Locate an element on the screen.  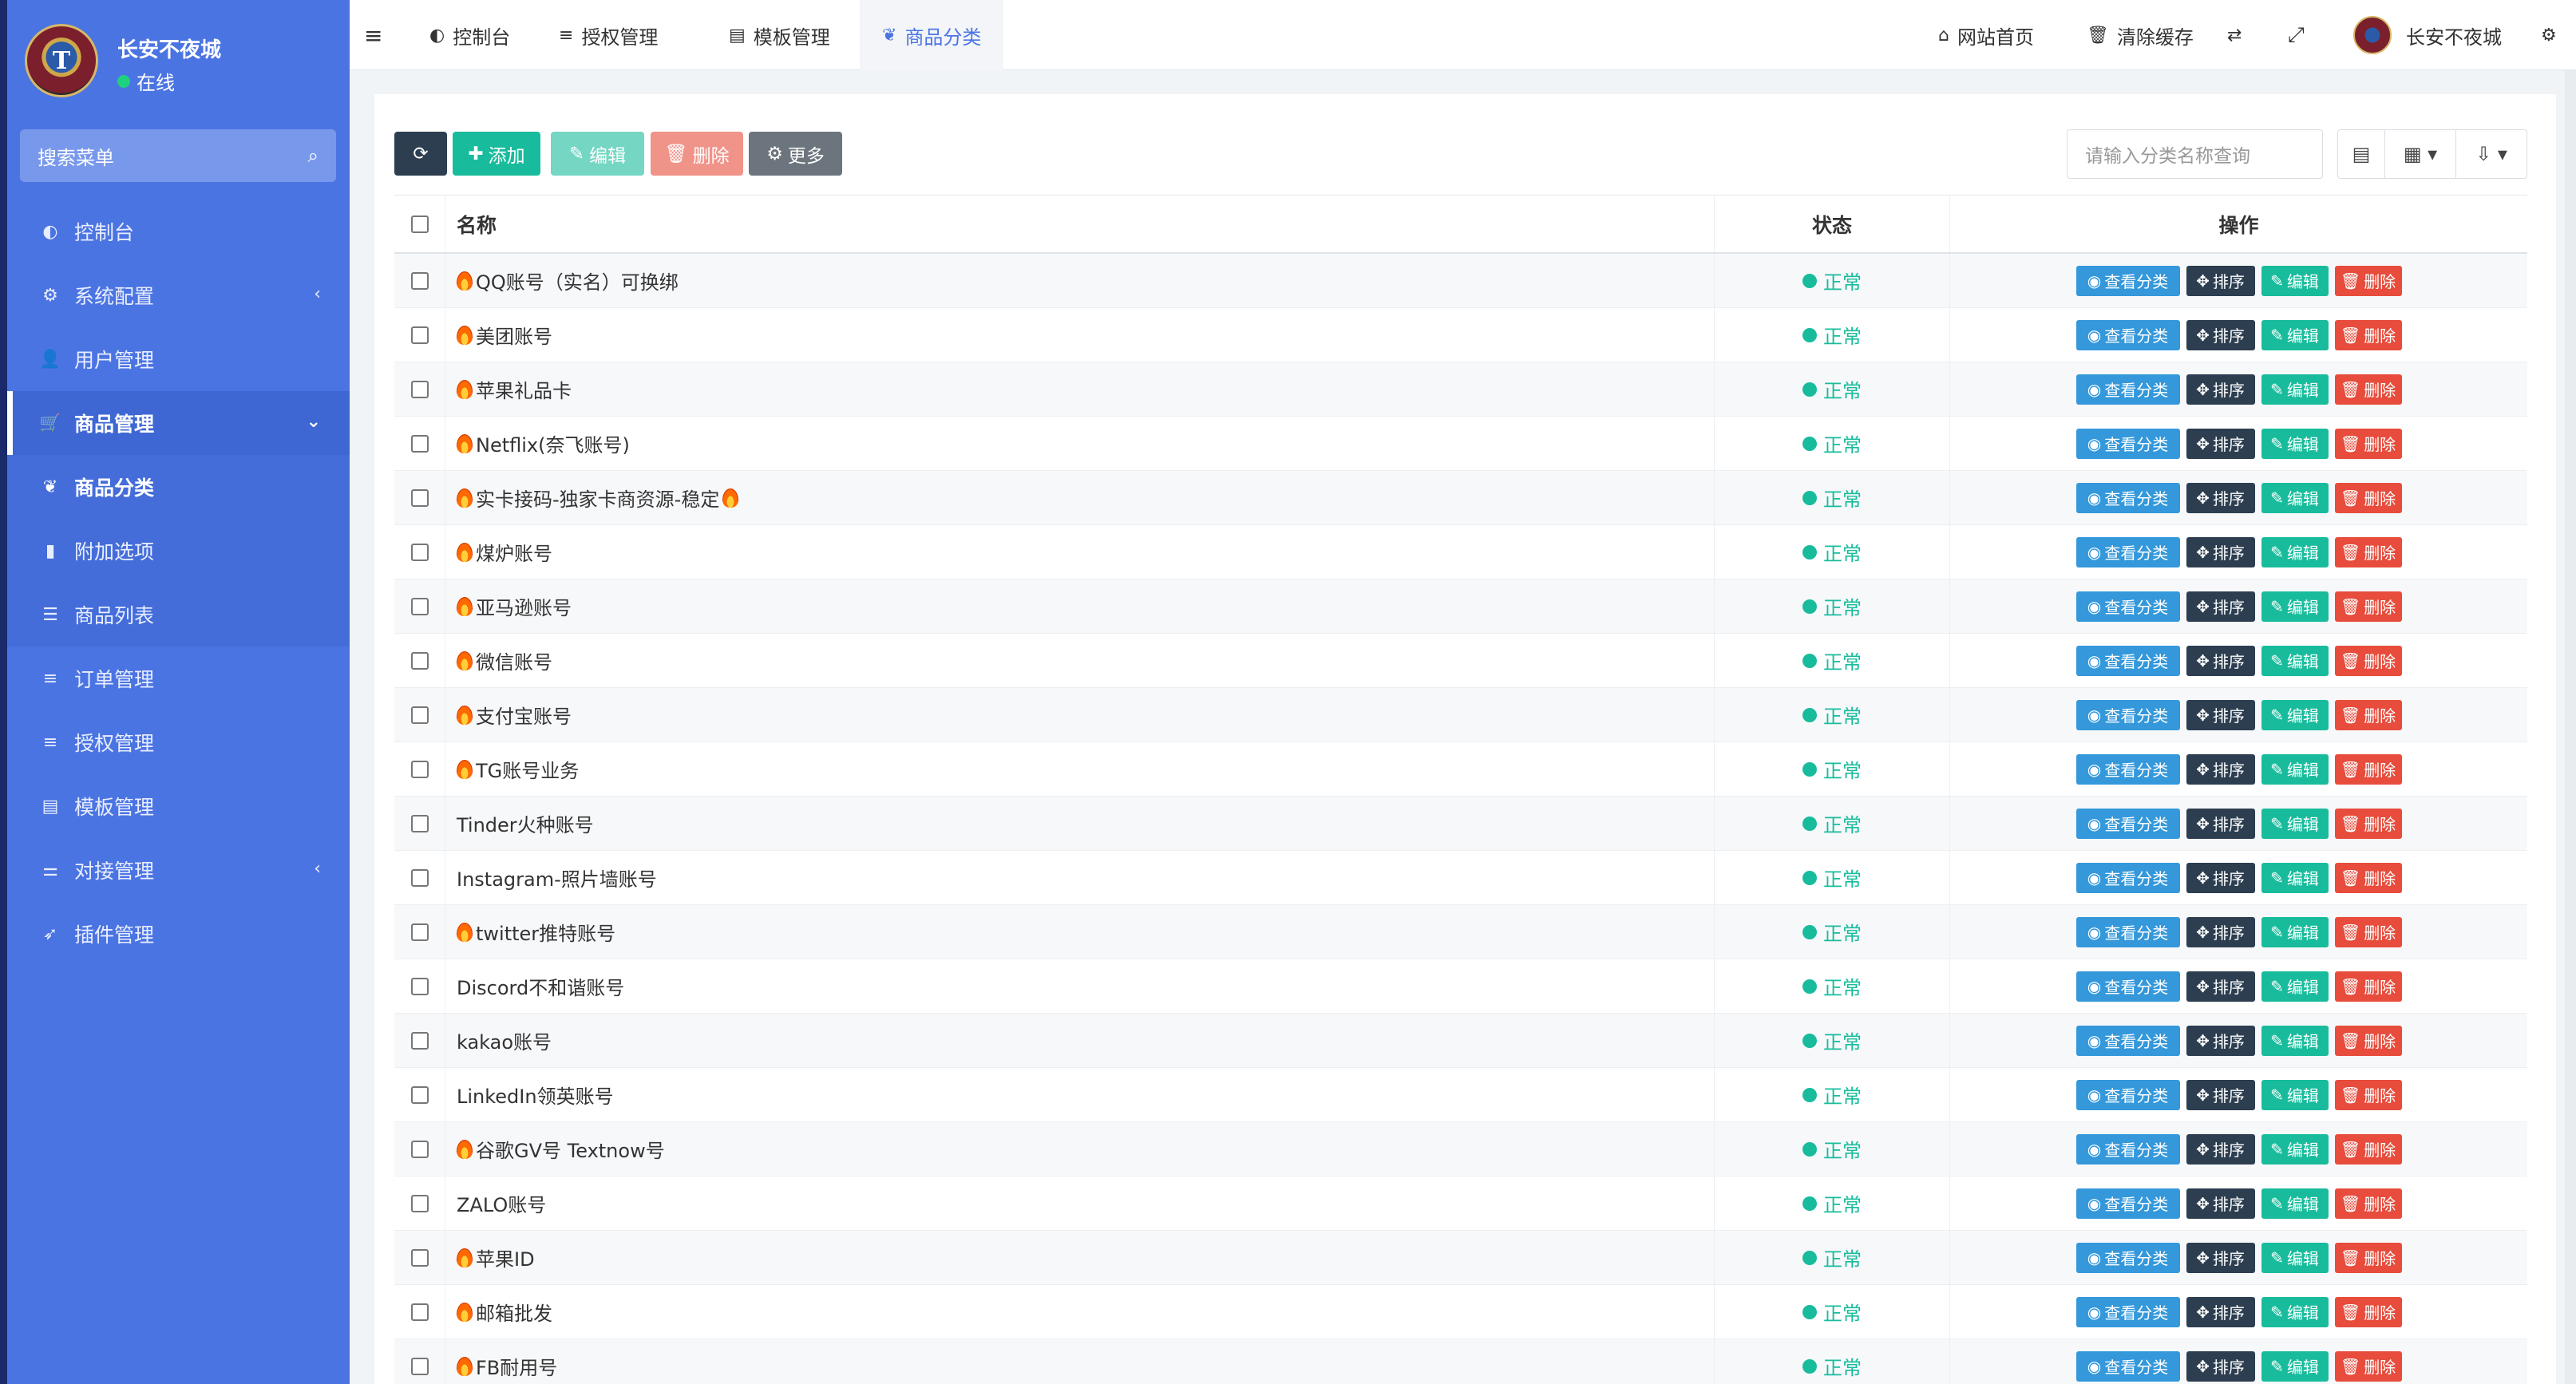
header-name: 名称 is located at coordinates (1080, 224).